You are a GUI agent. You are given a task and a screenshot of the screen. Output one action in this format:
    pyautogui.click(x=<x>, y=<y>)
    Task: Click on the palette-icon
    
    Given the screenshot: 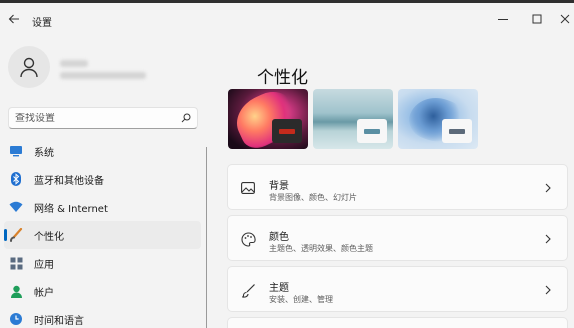 What is the action you would take?
    pyautogui.click(x=248, y=239)
    